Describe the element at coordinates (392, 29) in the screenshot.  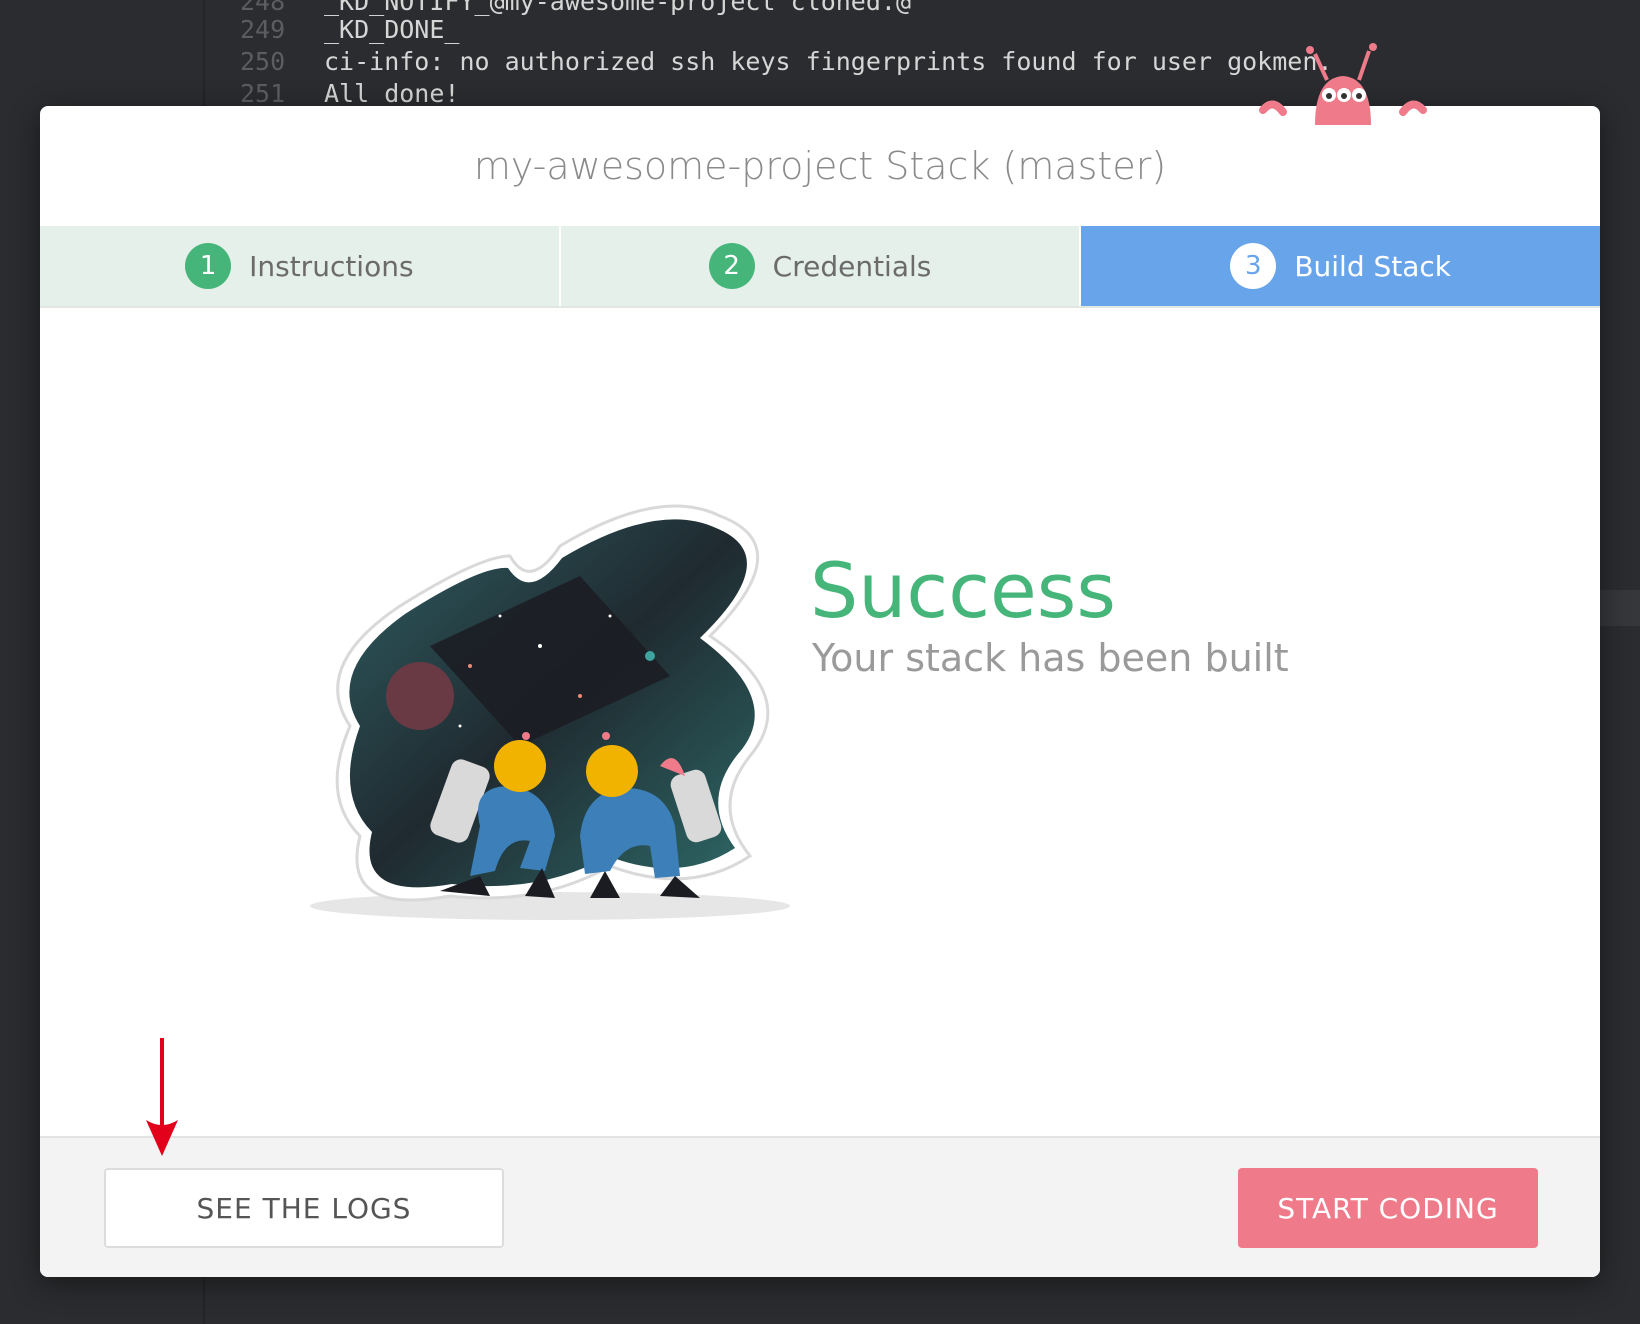
I see `line-text: _KD_DONE_` at that location.